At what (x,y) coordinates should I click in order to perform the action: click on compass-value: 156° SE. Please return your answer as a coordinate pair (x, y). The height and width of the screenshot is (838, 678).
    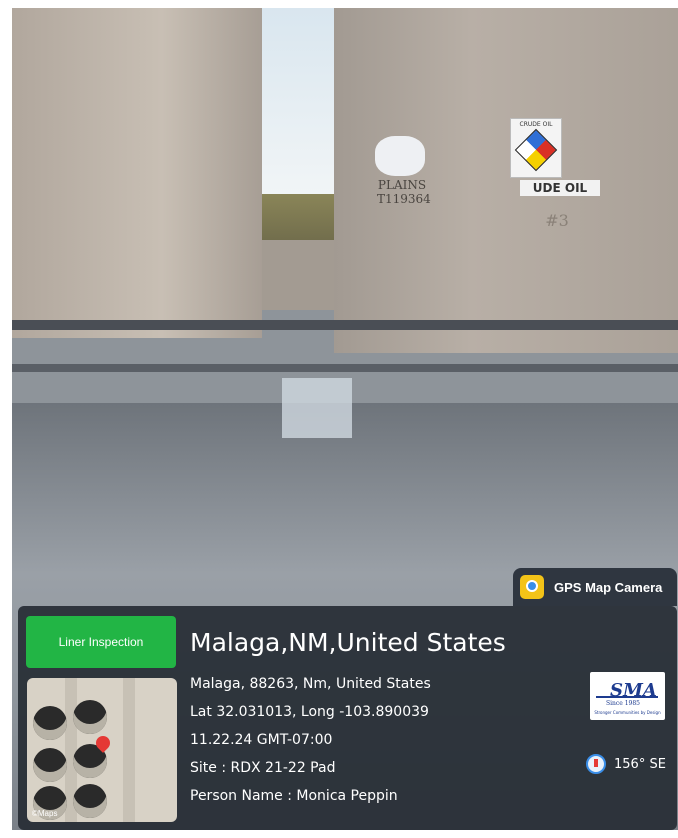
    Looking at the image, I should click on (640, 764).